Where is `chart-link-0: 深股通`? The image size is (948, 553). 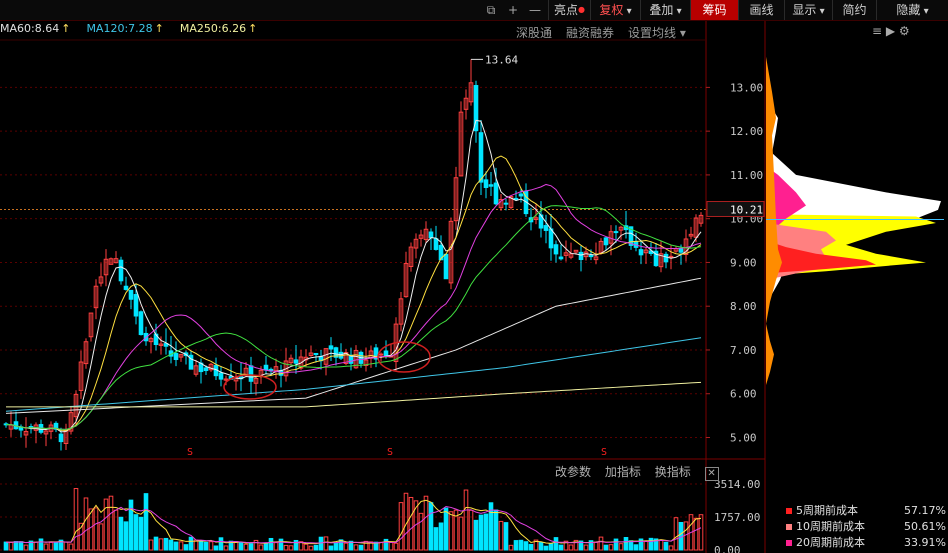
chart-link-0: 深股通 is located at coordinates (534, 33).